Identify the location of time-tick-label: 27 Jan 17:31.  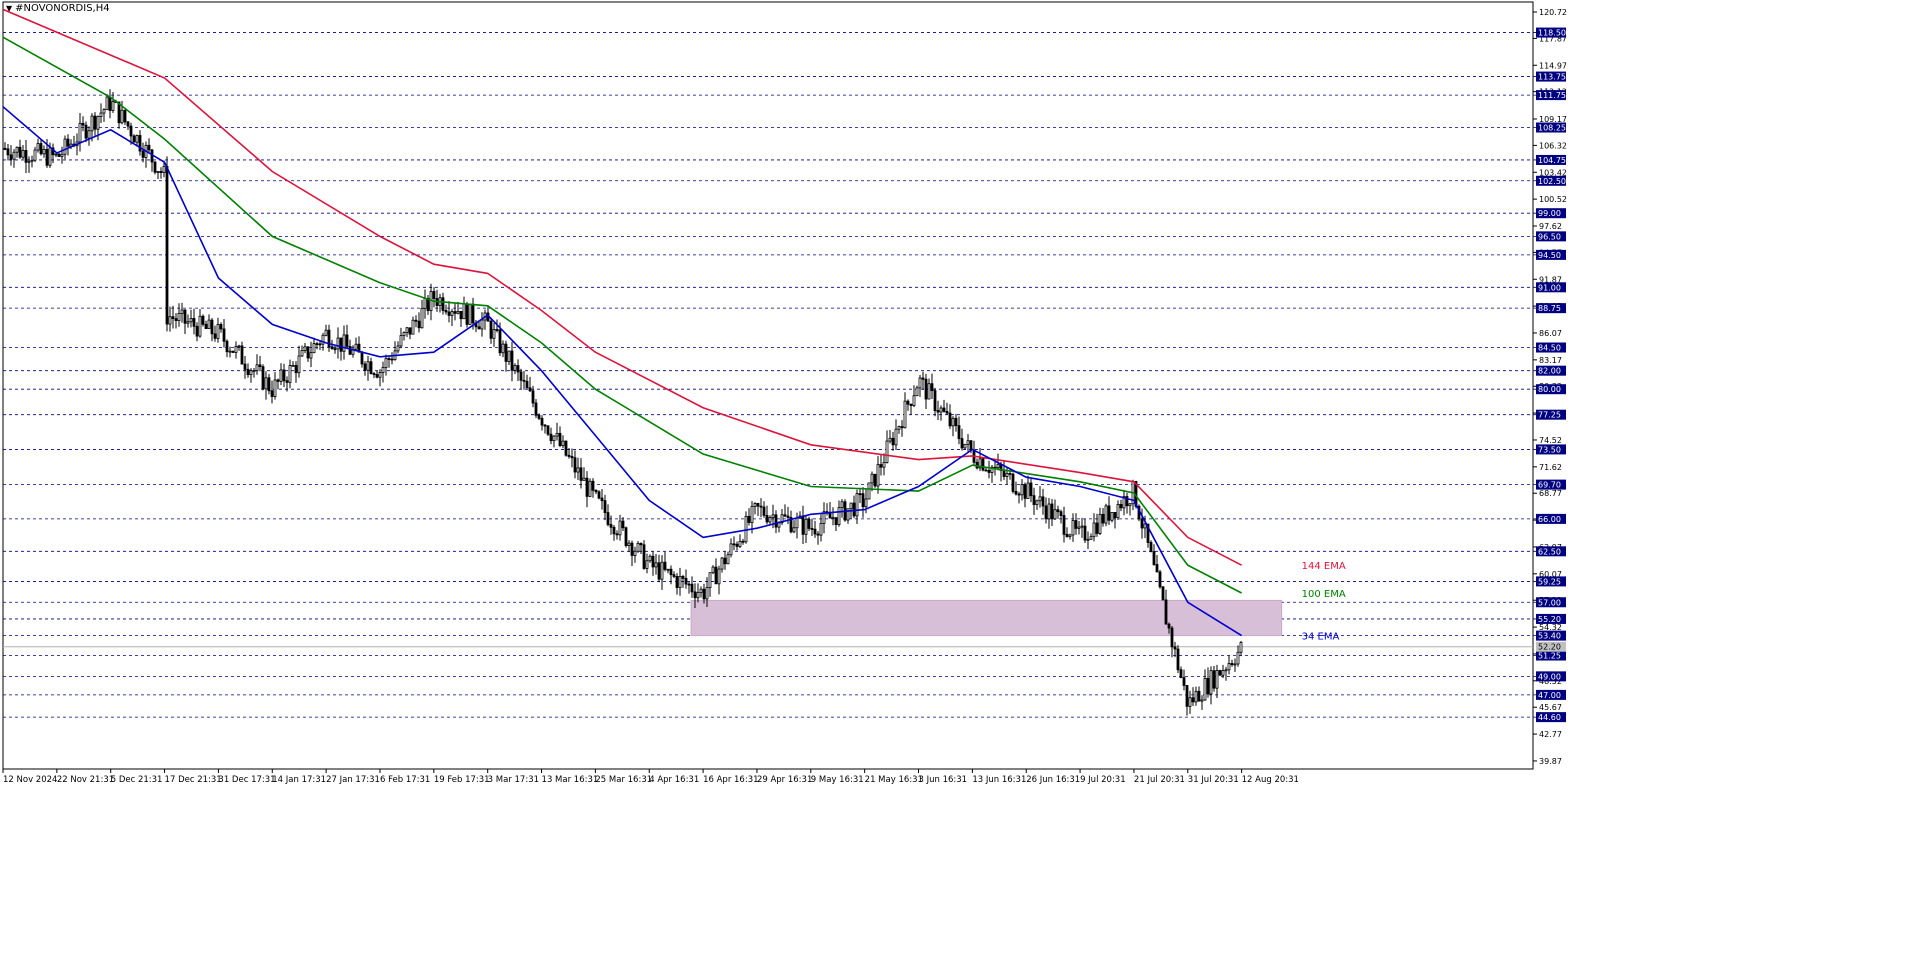
(353, 780).